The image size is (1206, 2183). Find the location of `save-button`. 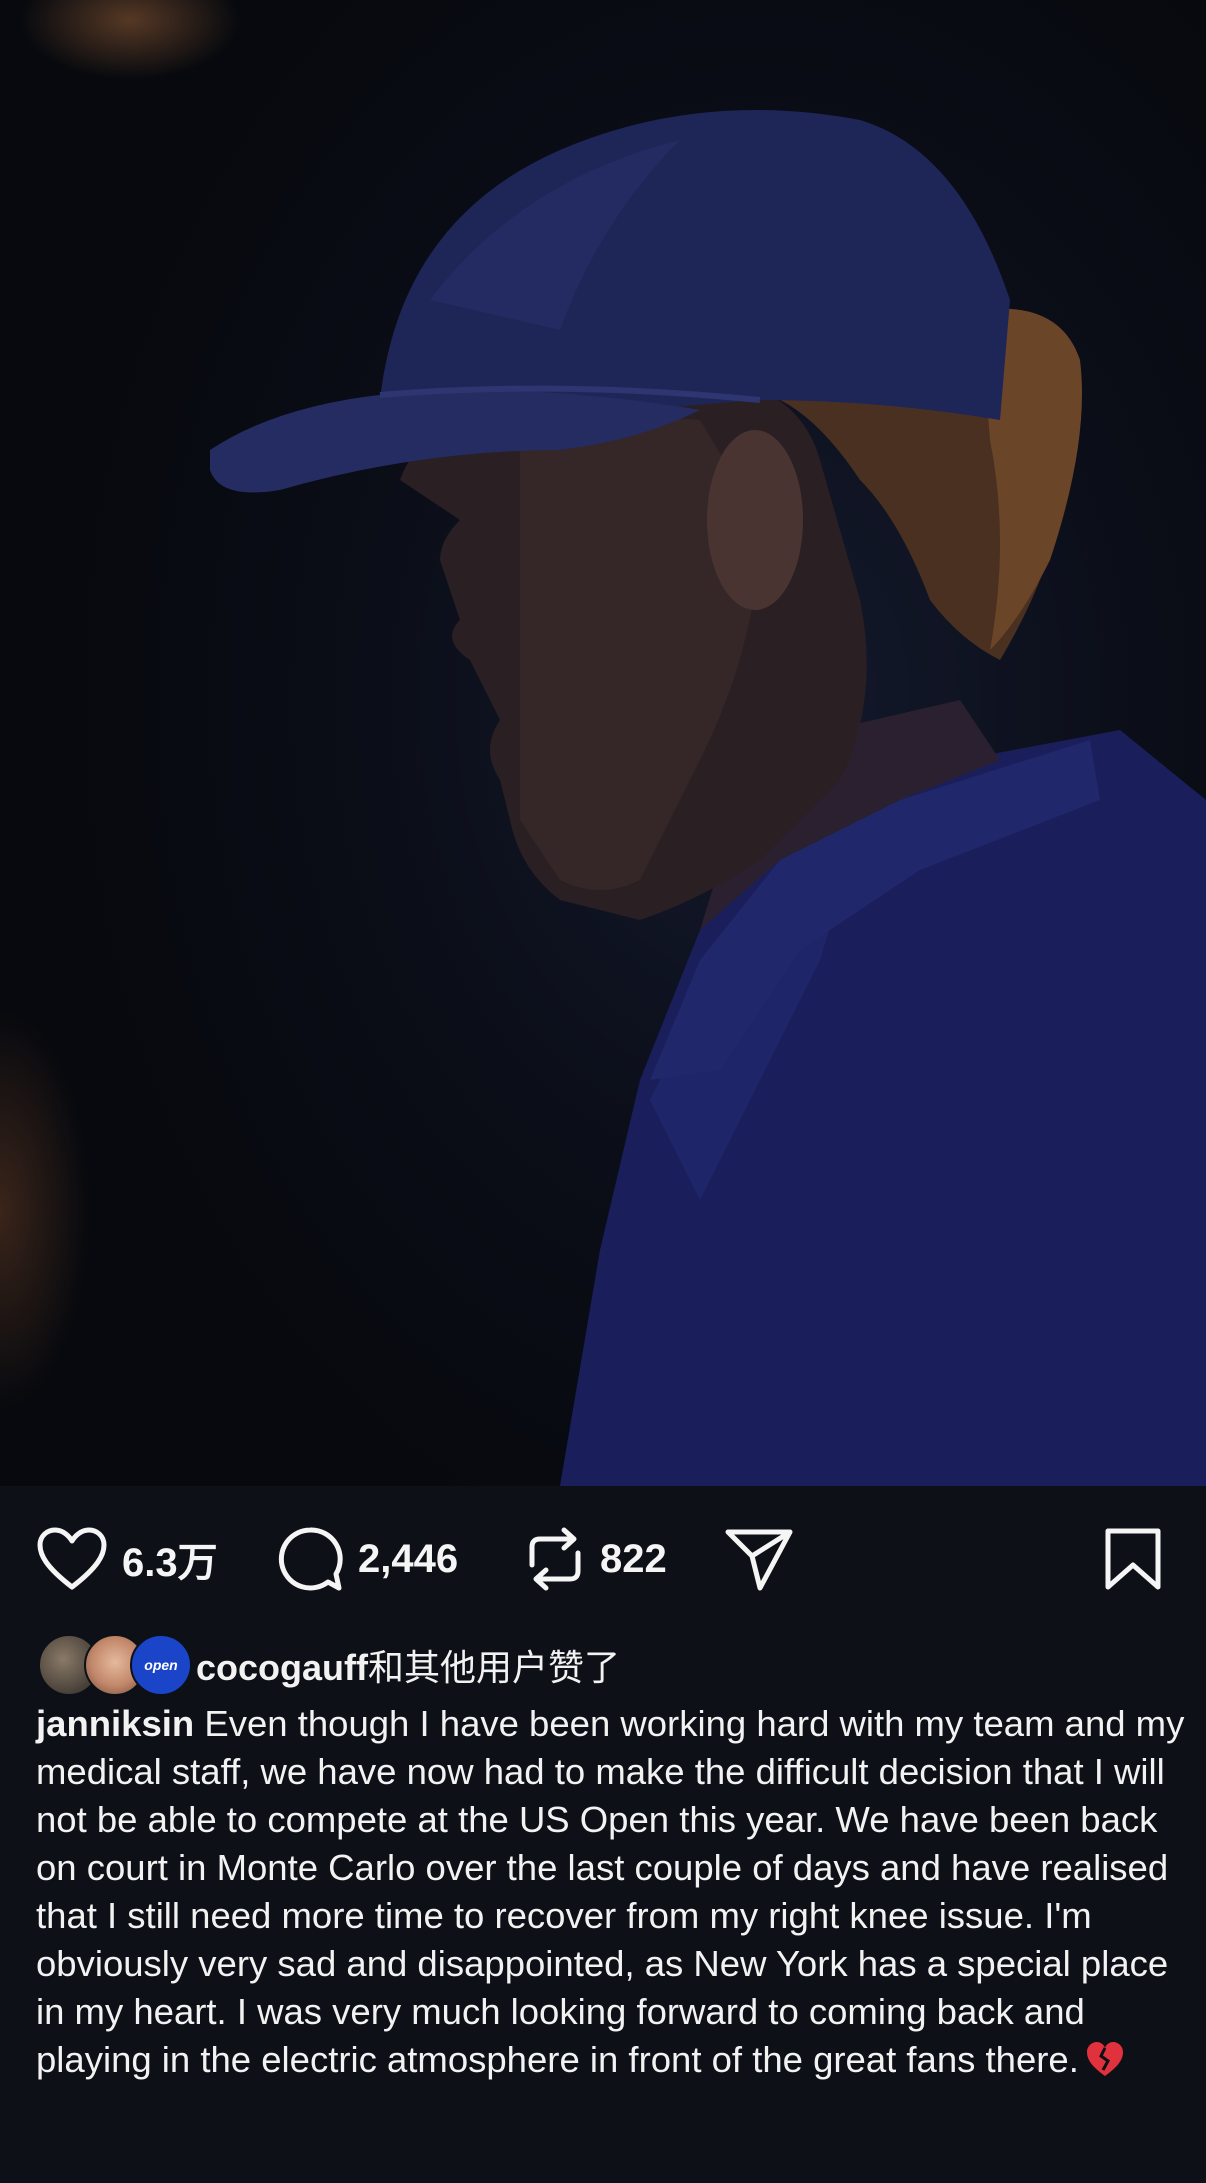

save-button is located at coordinates (1133, 1559).